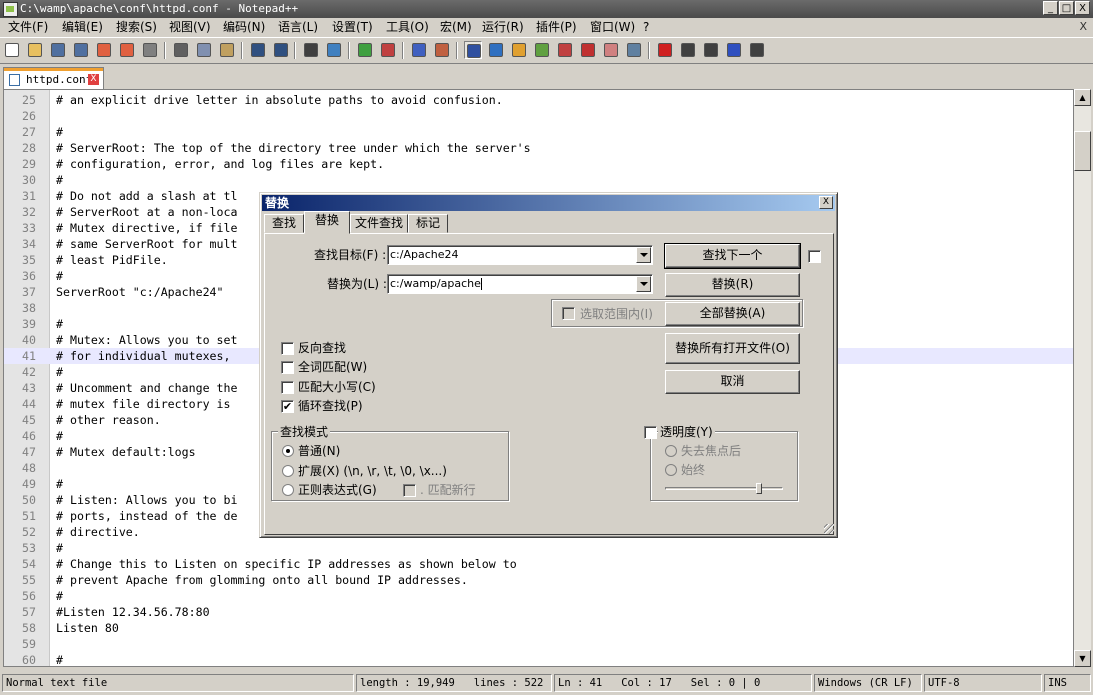 This screenshot has height=695, width=1093. Describe the element at coordinates (28, 27) in the screenshot. I see `menu-file: 文件(F)` at that location.